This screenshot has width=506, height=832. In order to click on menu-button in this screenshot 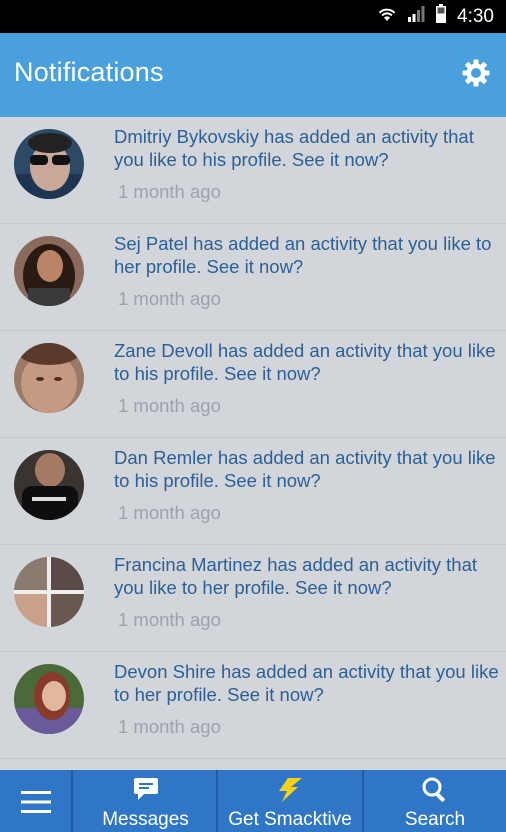, I will do `click(35, 801)`.